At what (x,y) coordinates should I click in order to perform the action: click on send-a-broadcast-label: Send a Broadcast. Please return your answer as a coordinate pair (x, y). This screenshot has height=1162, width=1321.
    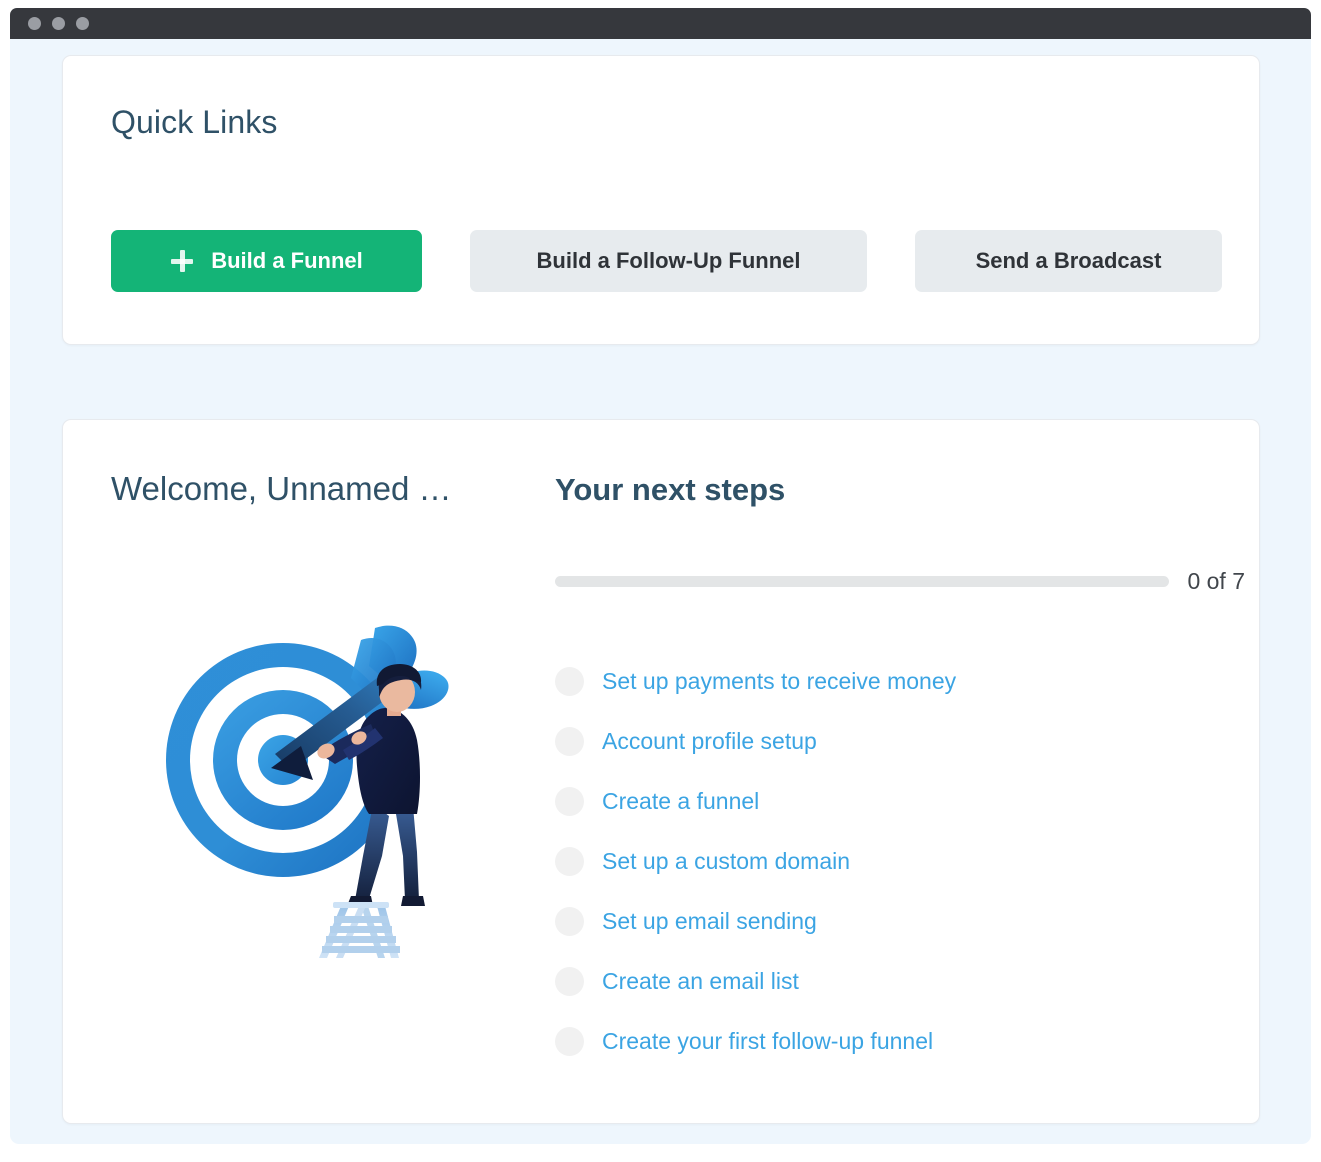
    Looking at the image, I should click on (1068, 260).